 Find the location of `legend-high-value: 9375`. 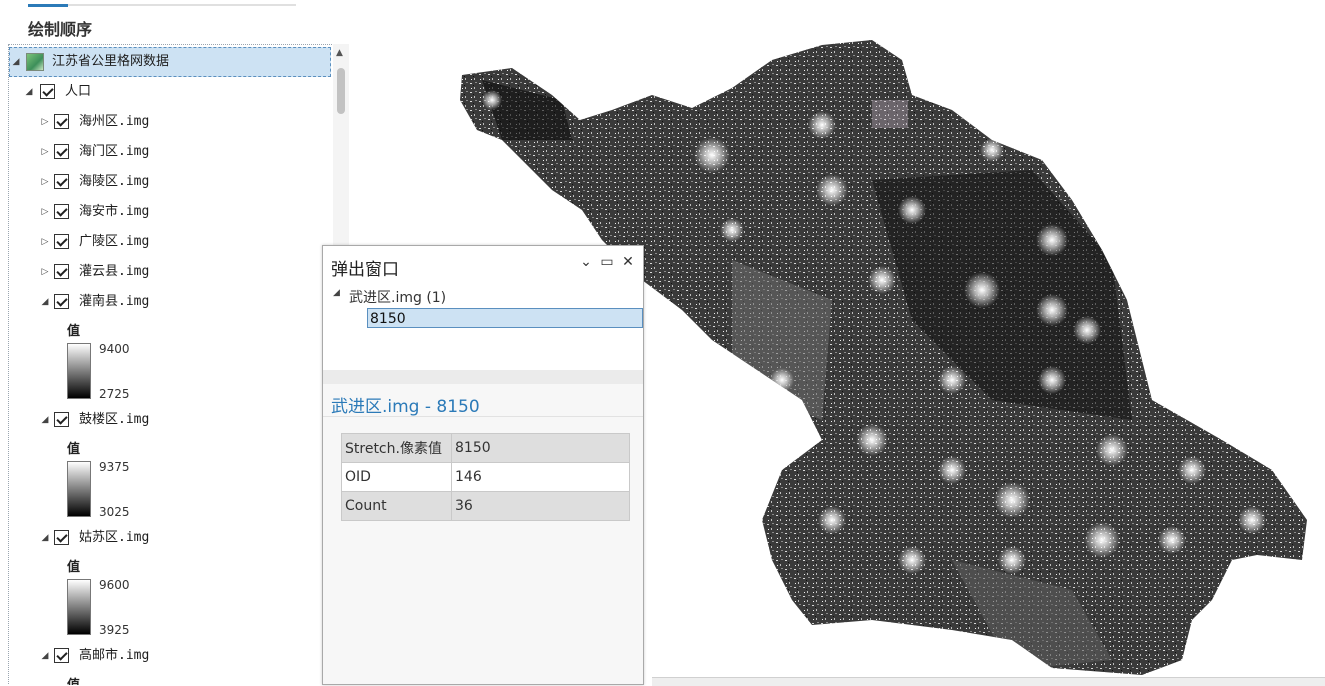

legend-high-value: 9375 is located at coordinates (114, 467).